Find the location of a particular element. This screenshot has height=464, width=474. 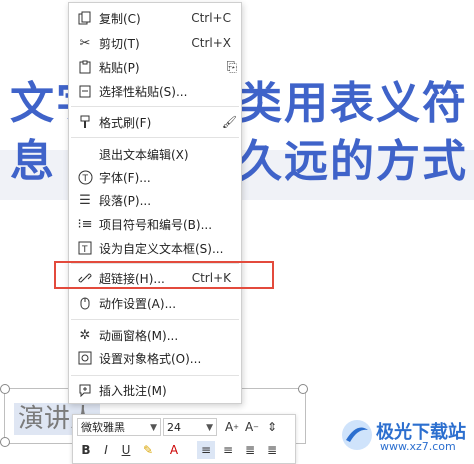

paste-options-icon: ⎘ is located at coordinates (232, 67).